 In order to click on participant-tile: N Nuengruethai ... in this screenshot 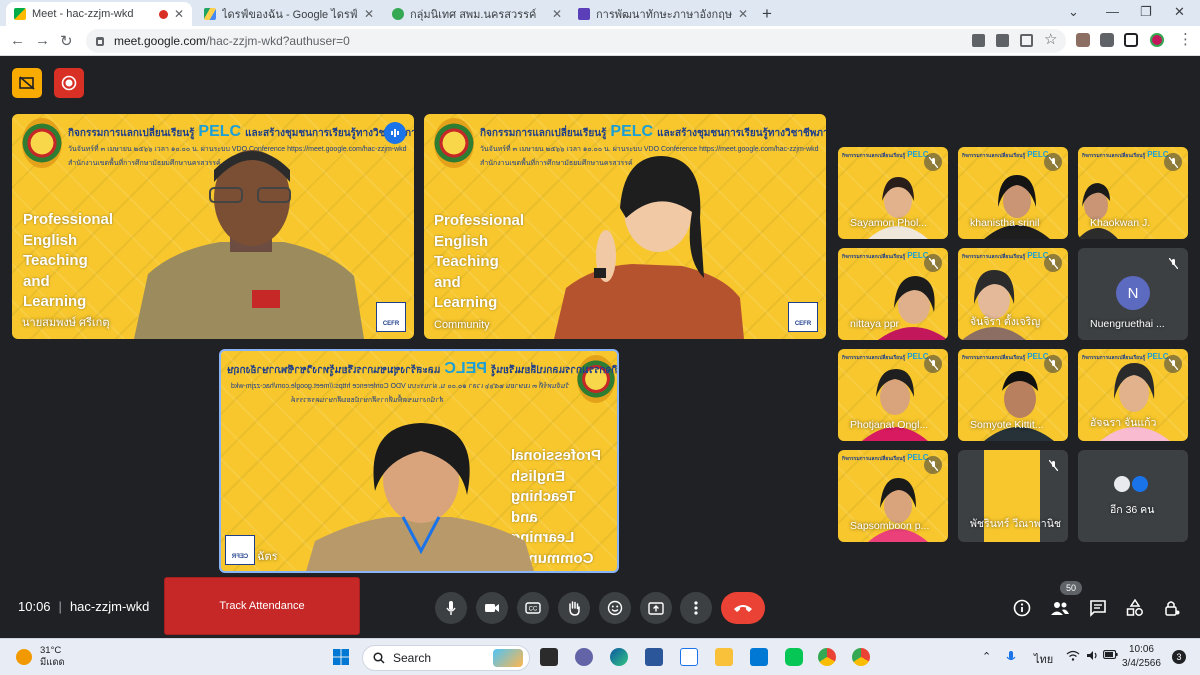, I will do `click(1133, 294)`.